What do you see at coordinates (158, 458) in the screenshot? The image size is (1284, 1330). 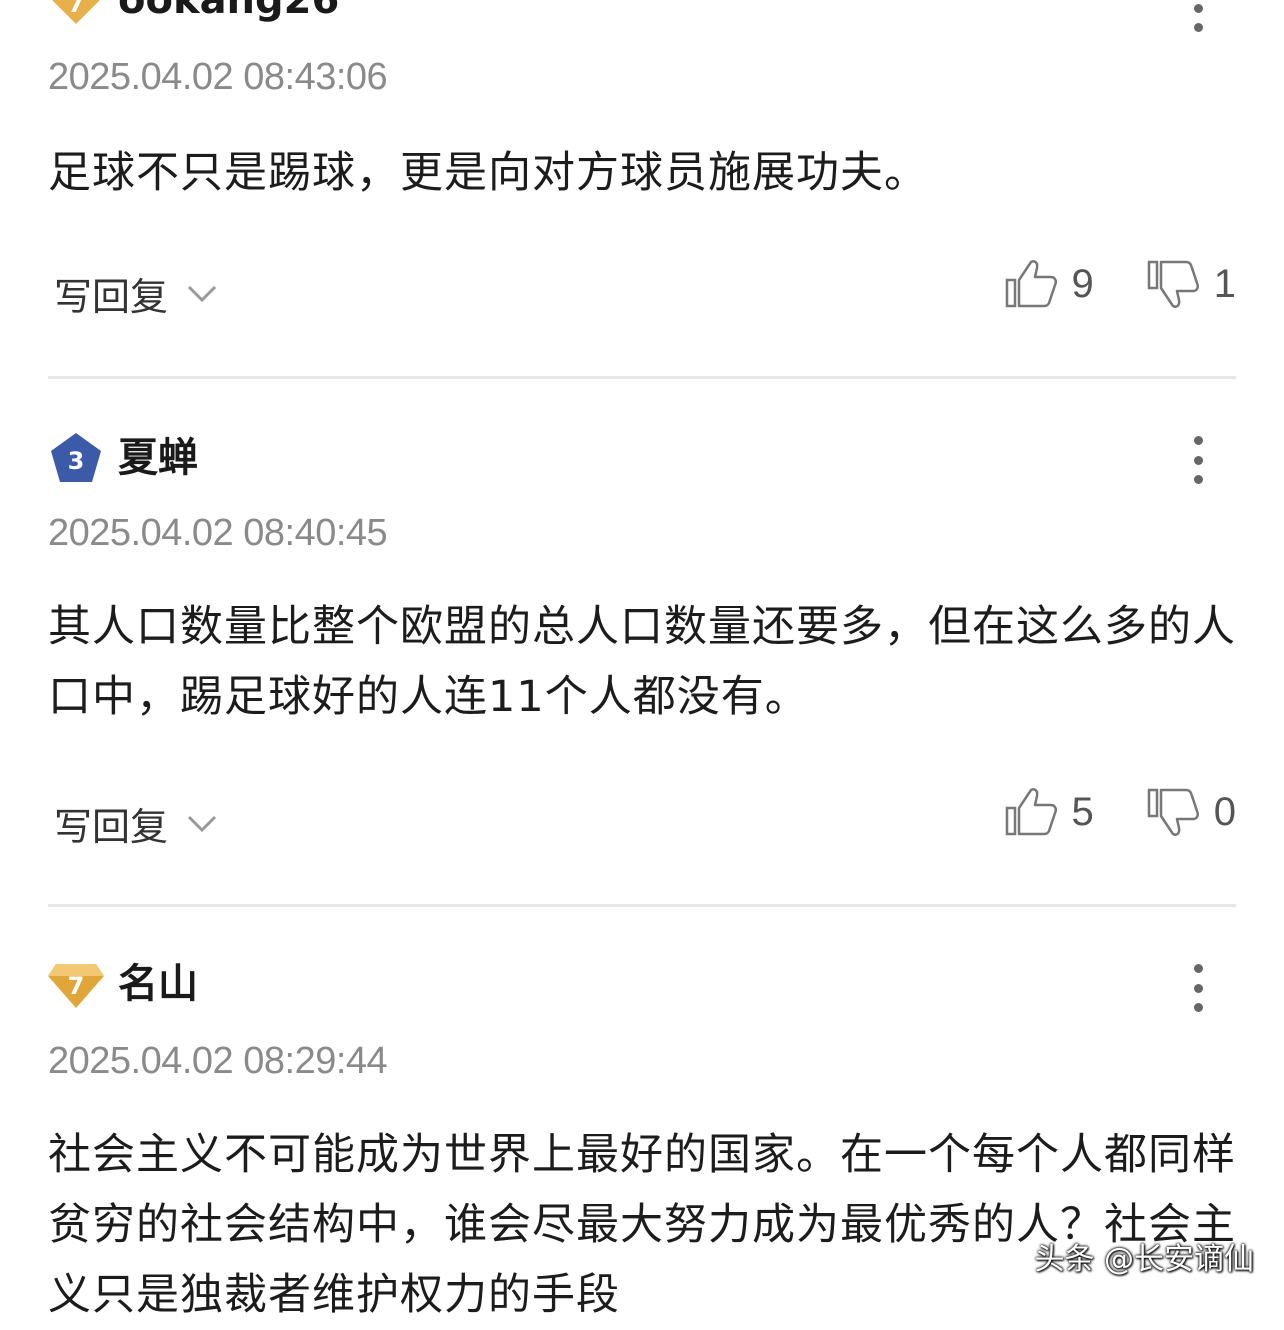 I see `username: 夏蝉` at bounding box center [158, 458].